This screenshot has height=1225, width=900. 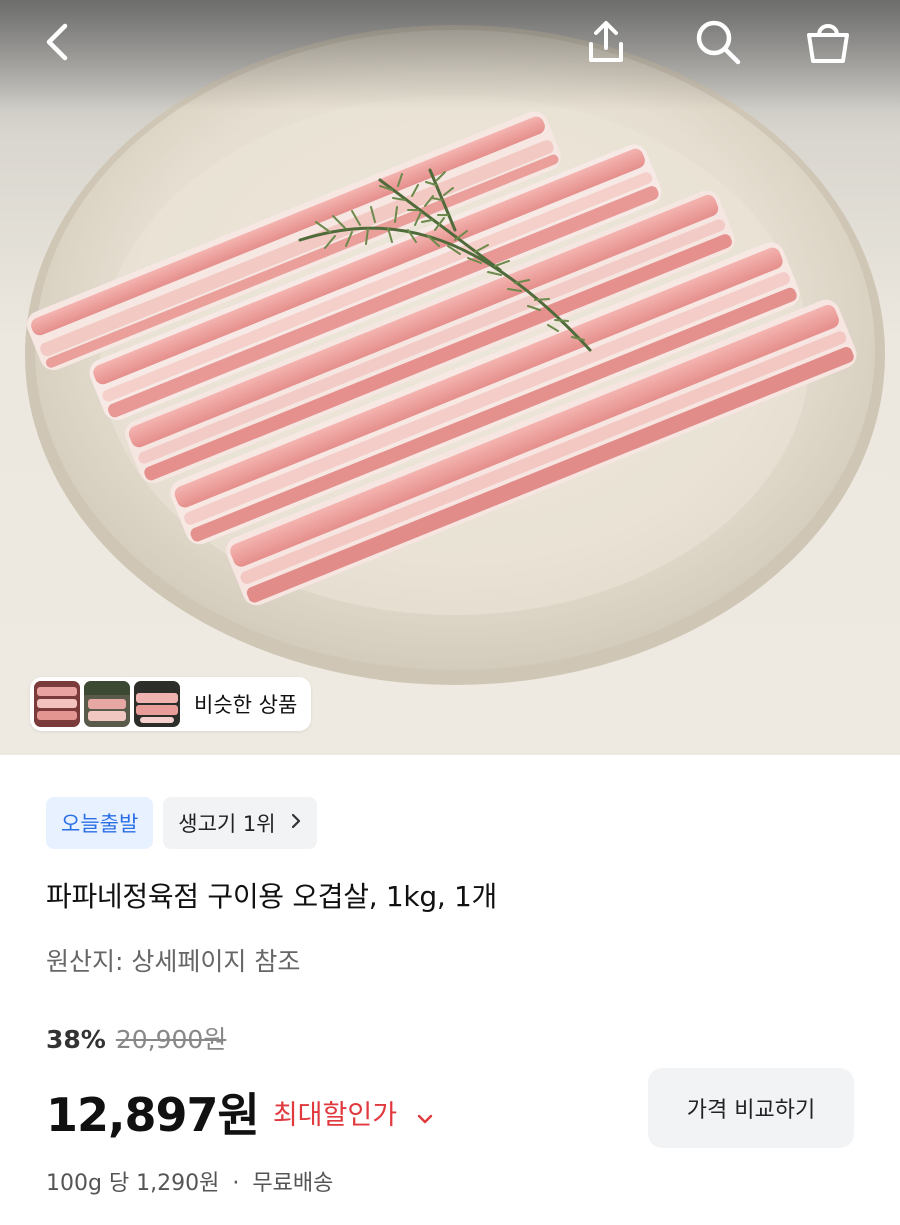 I want to click on unit-price-row: 100g 당 1,290원 · 무료배송, so click(x=189, y=1181).